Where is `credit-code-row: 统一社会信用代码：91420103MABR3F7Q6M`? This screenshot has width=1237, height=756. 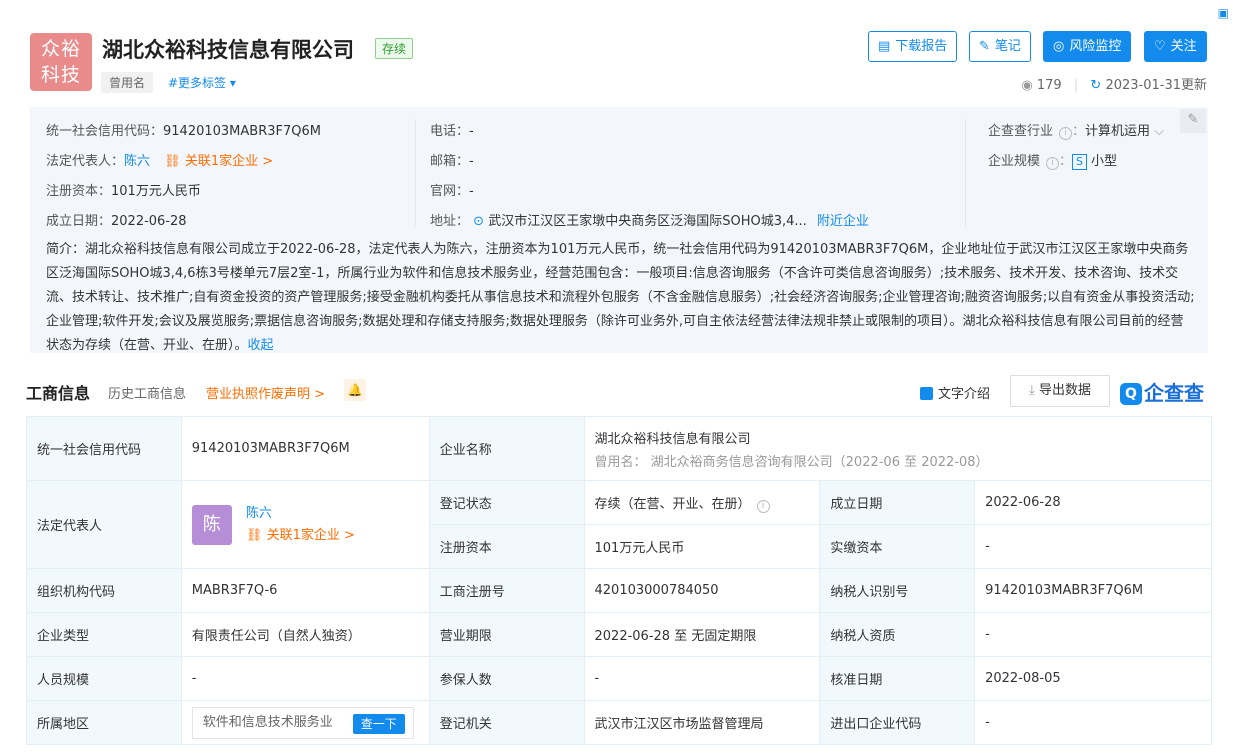 credit-code-row: 统一社会信用代码：91420103MABR3F7Q6M is located at coordinates (183, 129).